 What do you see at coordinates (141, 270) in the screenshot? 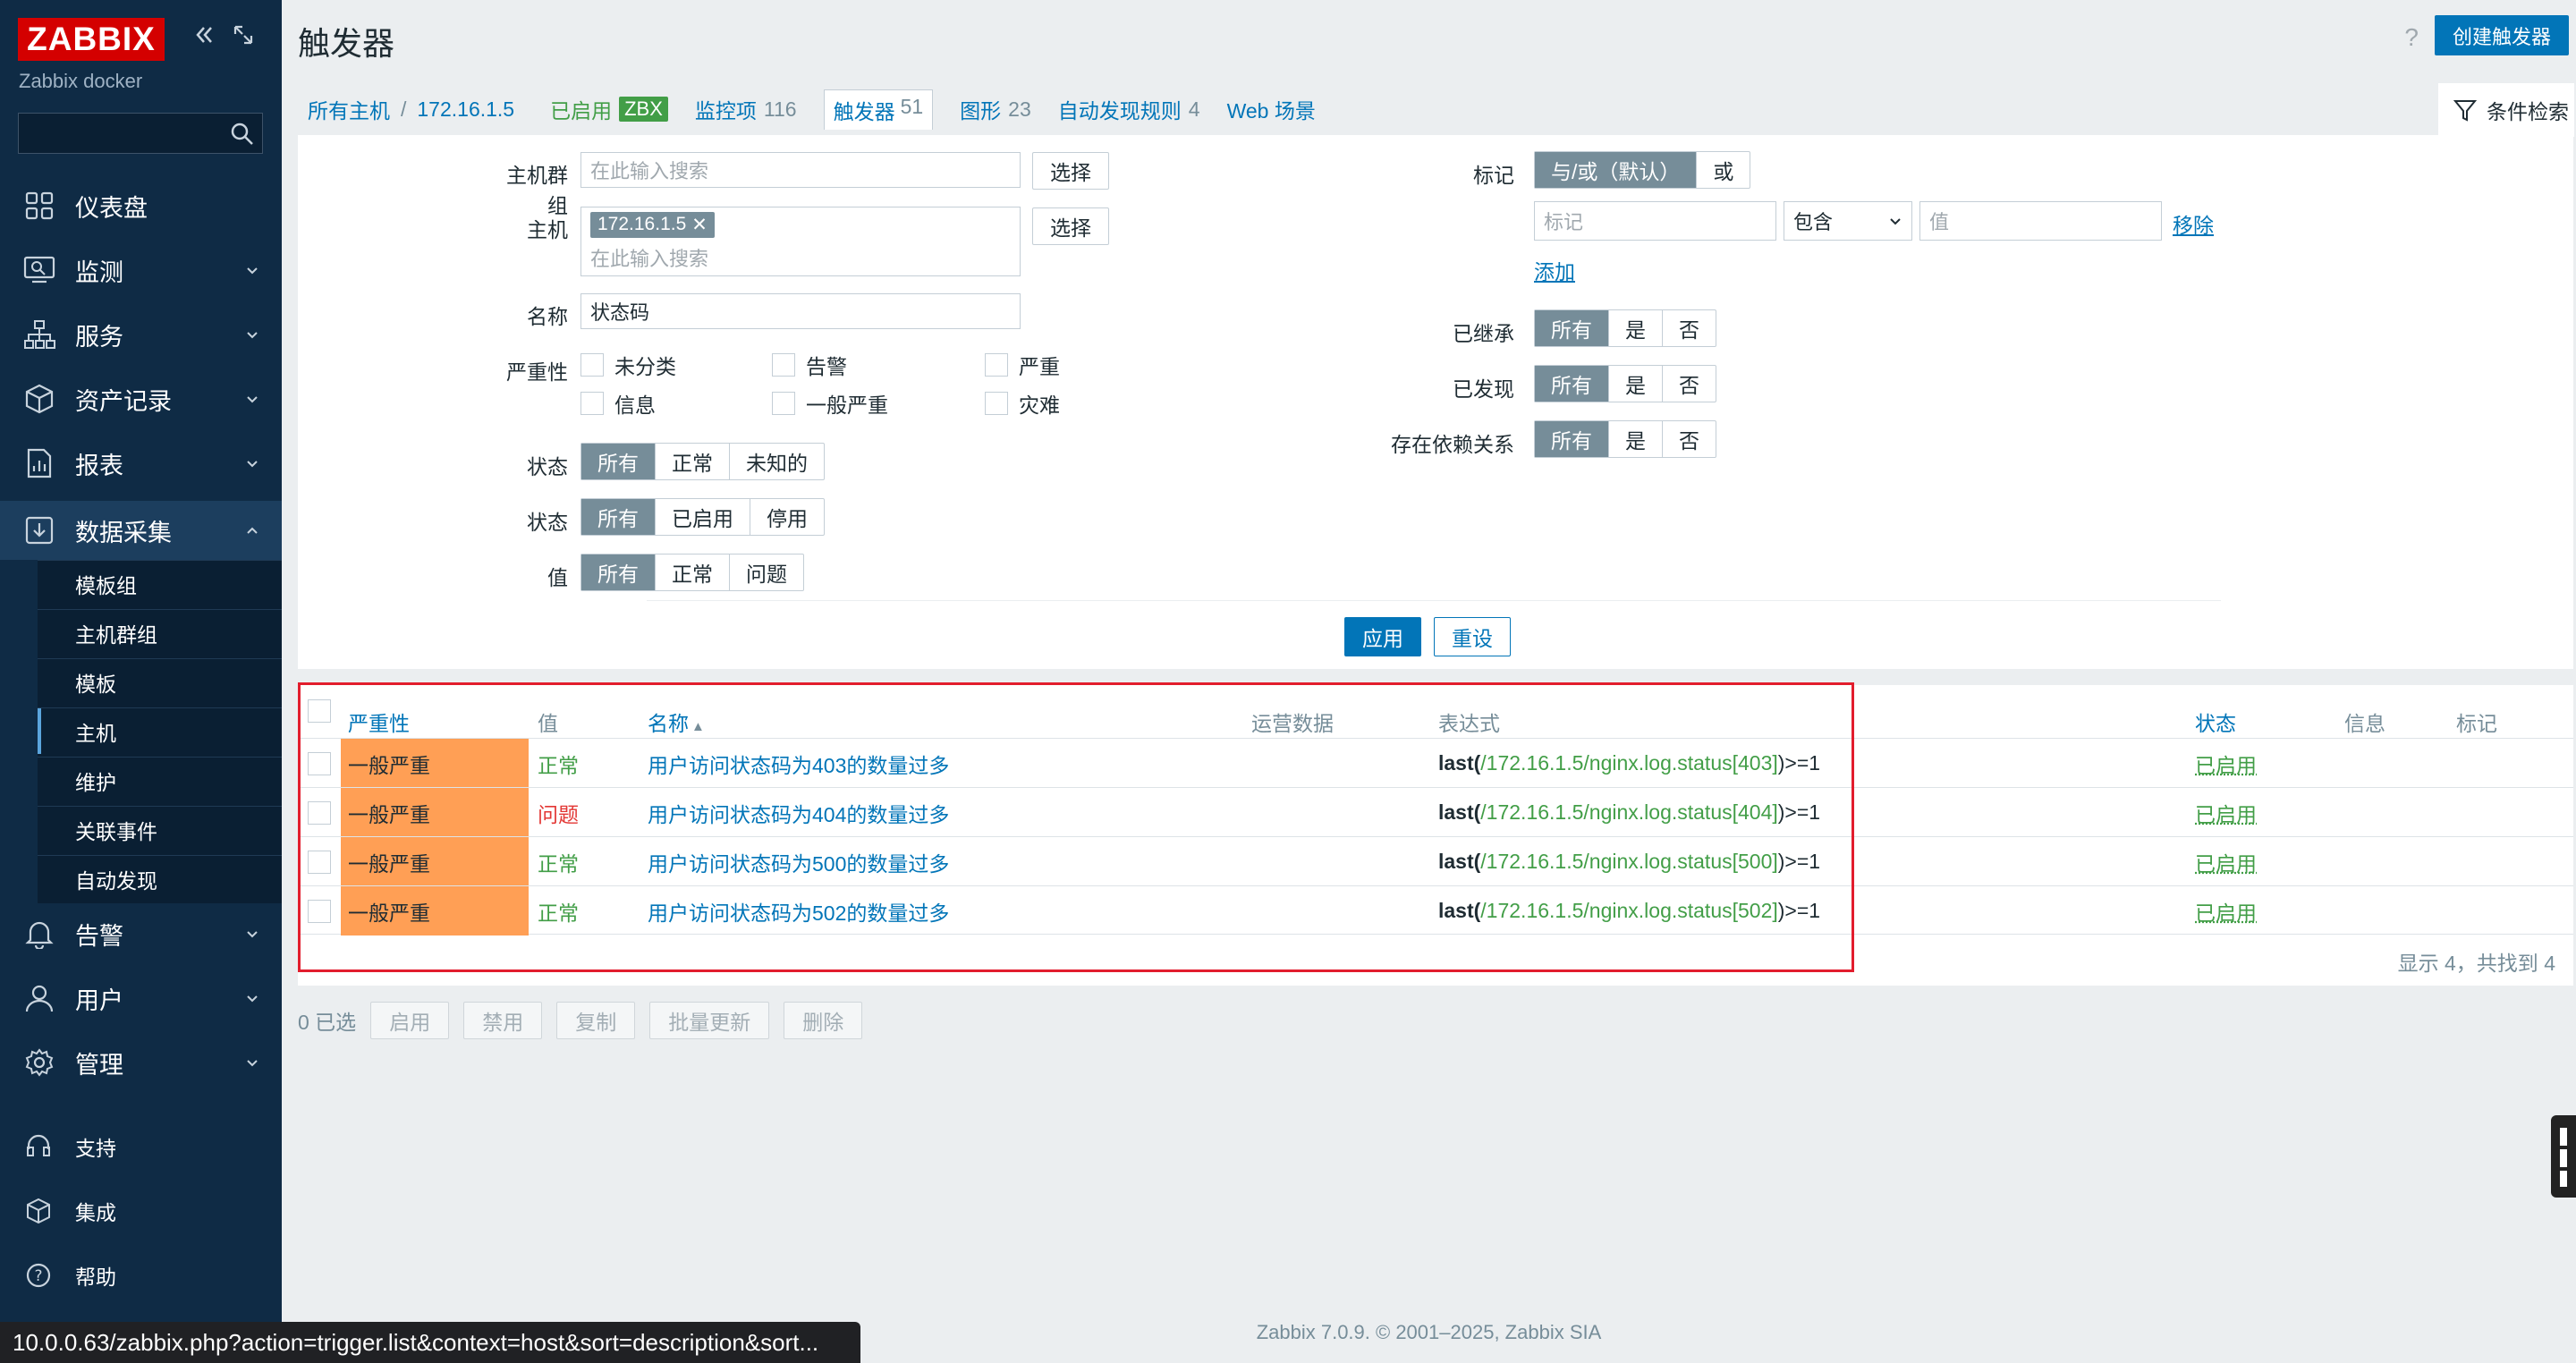
I see `menu-monitoring: 监测` at bounding box center [141, 270].